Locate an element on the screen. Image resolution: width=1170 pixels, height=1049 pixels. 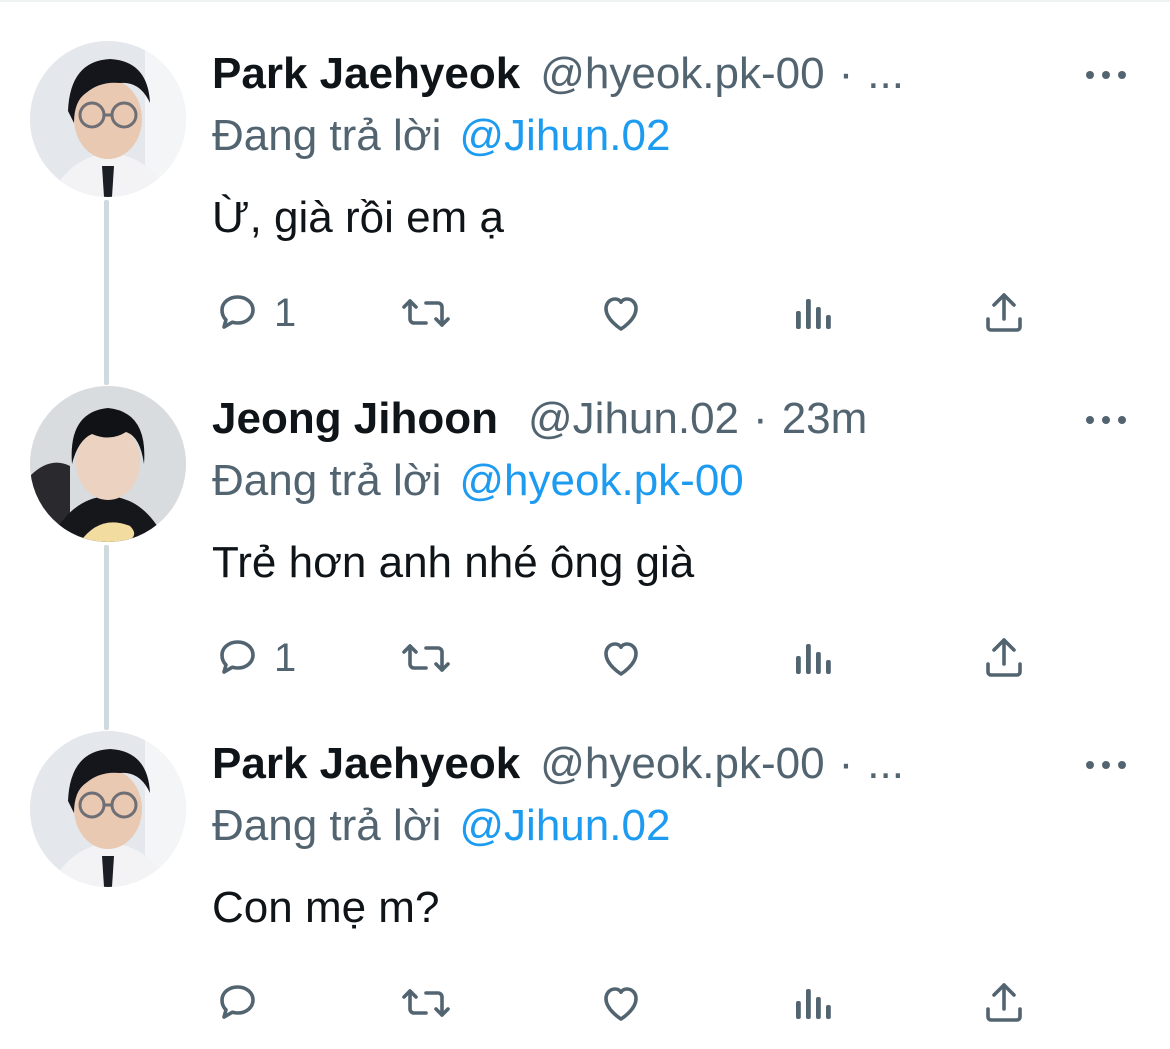
replying-to-link: @hyeok.pk-00 is located at coordinates (601, 480).